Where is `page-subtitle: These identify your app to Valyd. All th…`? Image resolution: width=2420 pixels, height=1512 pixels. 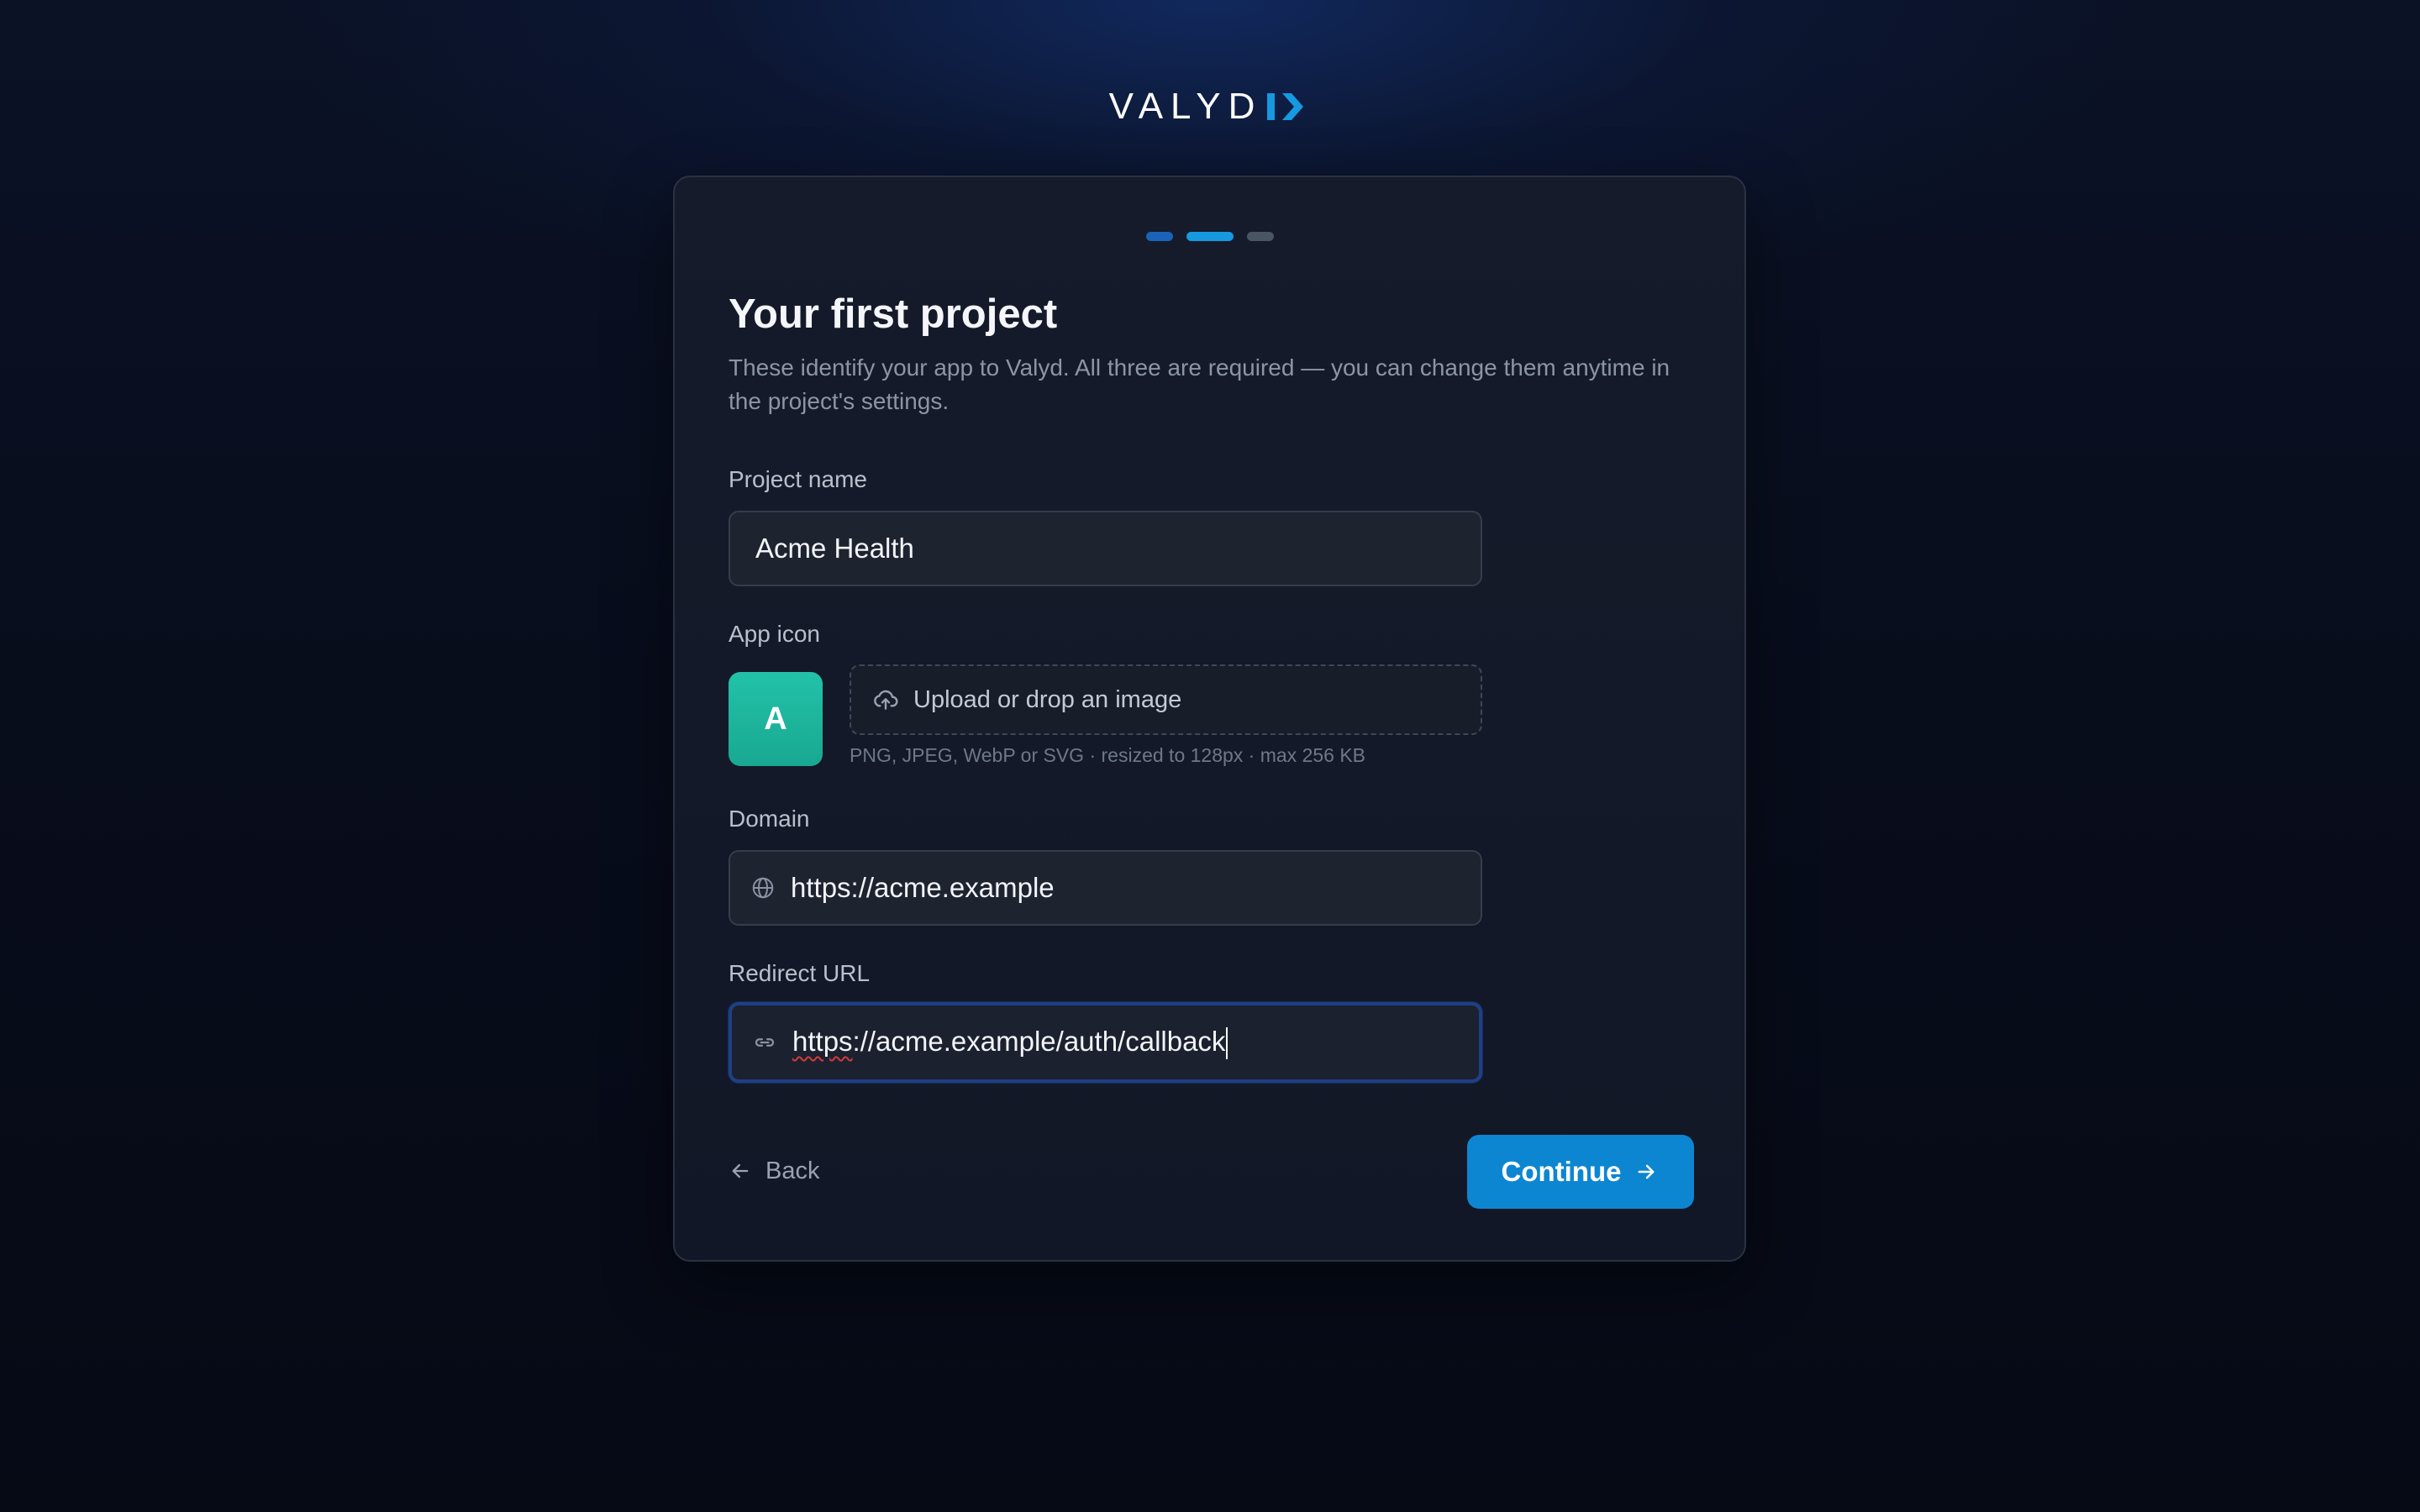
page-subtitle: These identify your app to Valyd. All th… is located at coordinates (1199, 384).